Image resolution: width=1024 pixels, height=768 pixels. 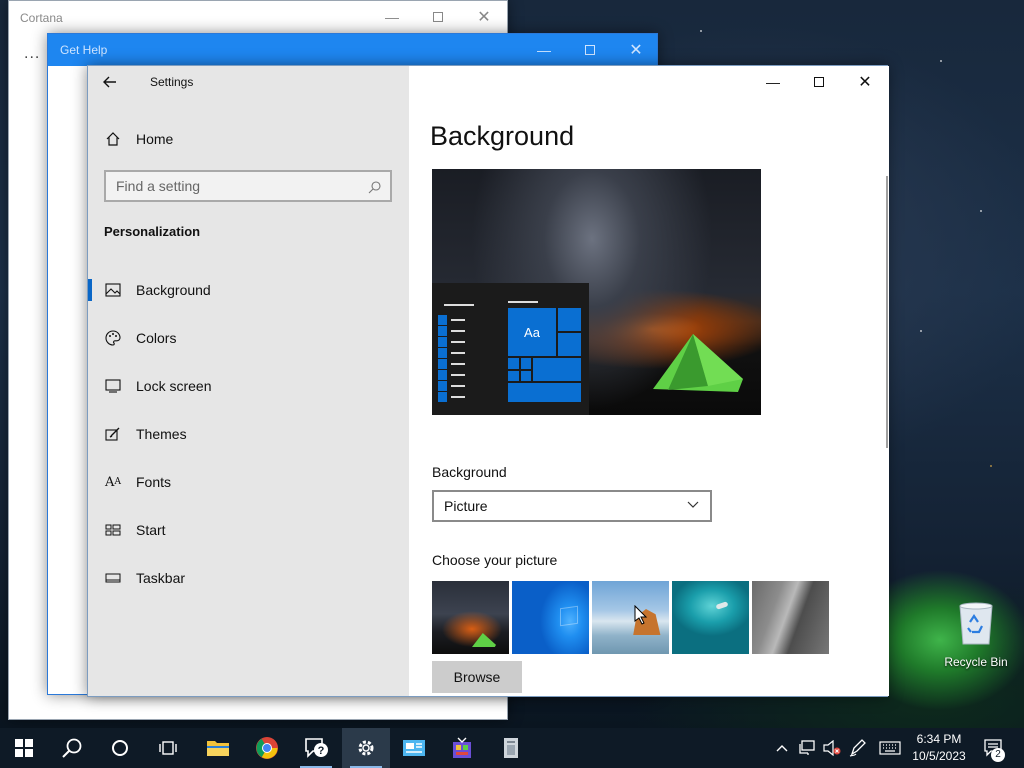 I want to click on taskbar-icon, so click(x=113, y=578).